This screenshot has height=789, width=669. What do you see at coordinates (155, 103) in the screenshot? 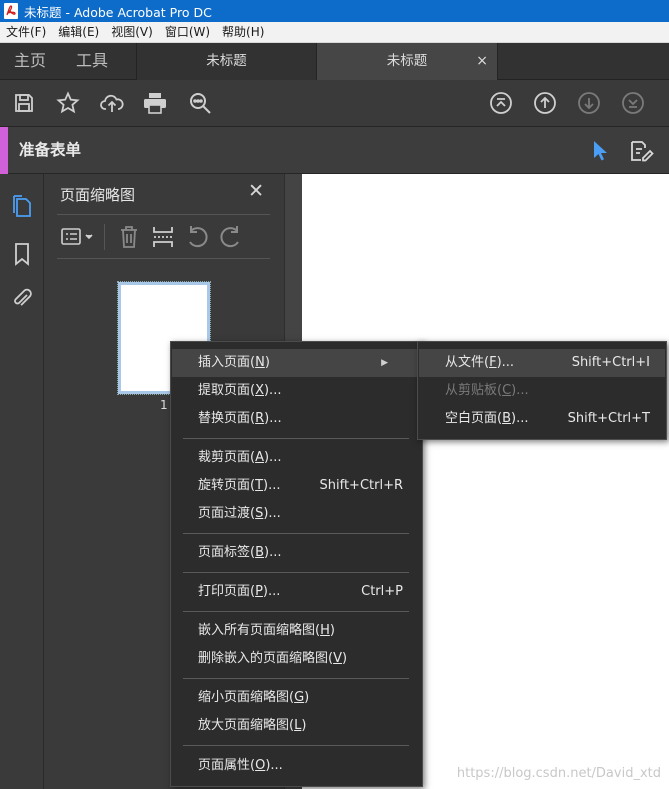
I see `print-icon` at bounding box center [155, 103].